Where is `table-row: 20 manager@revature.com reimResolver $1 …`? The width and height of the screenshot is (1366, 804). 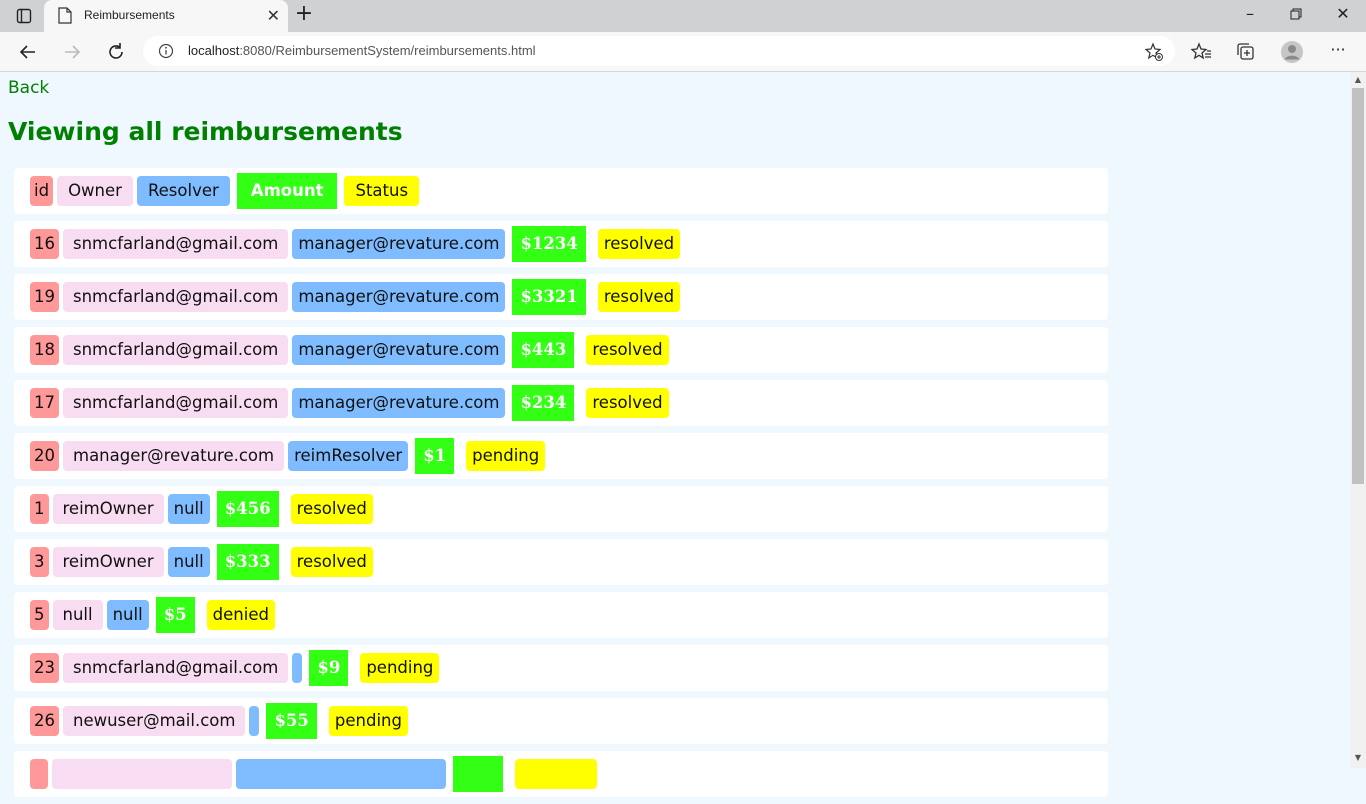
table-row: 20 manager@revature.com reimResolver $1 … is located at coordinates (561, 456).